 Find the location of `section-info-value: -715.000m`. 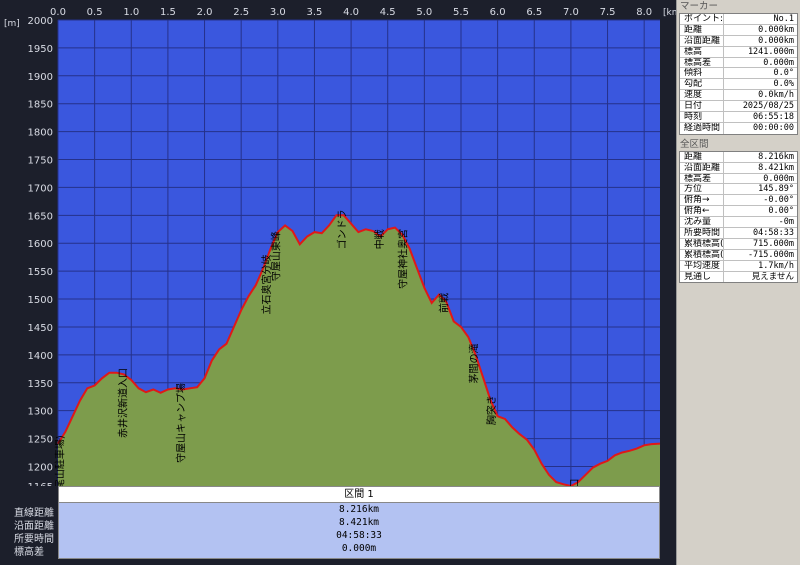

section-info-value: -715.000m is located at coordinates (770, 254).